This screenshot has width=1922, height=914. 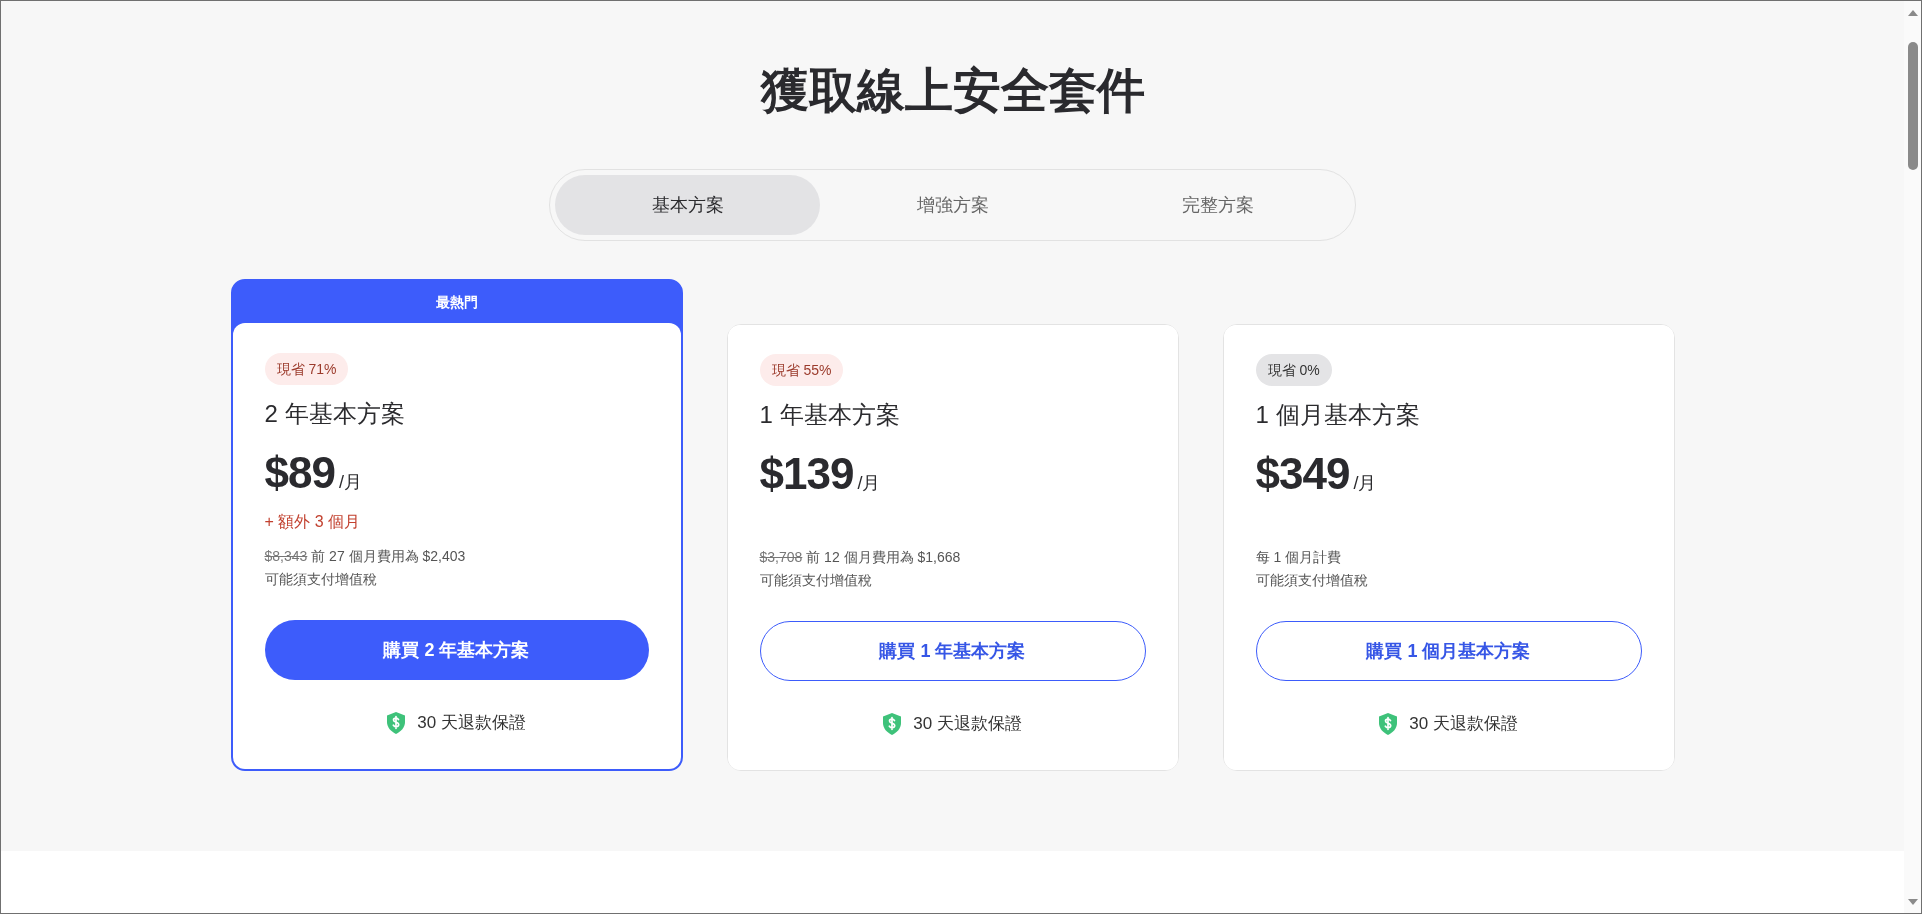 What do you see at coordinates (860, 557) in the screenshot?
I see `billing-note: $3,708 前 12 個月費用為 $1,668` at bounding box center [860, 557].